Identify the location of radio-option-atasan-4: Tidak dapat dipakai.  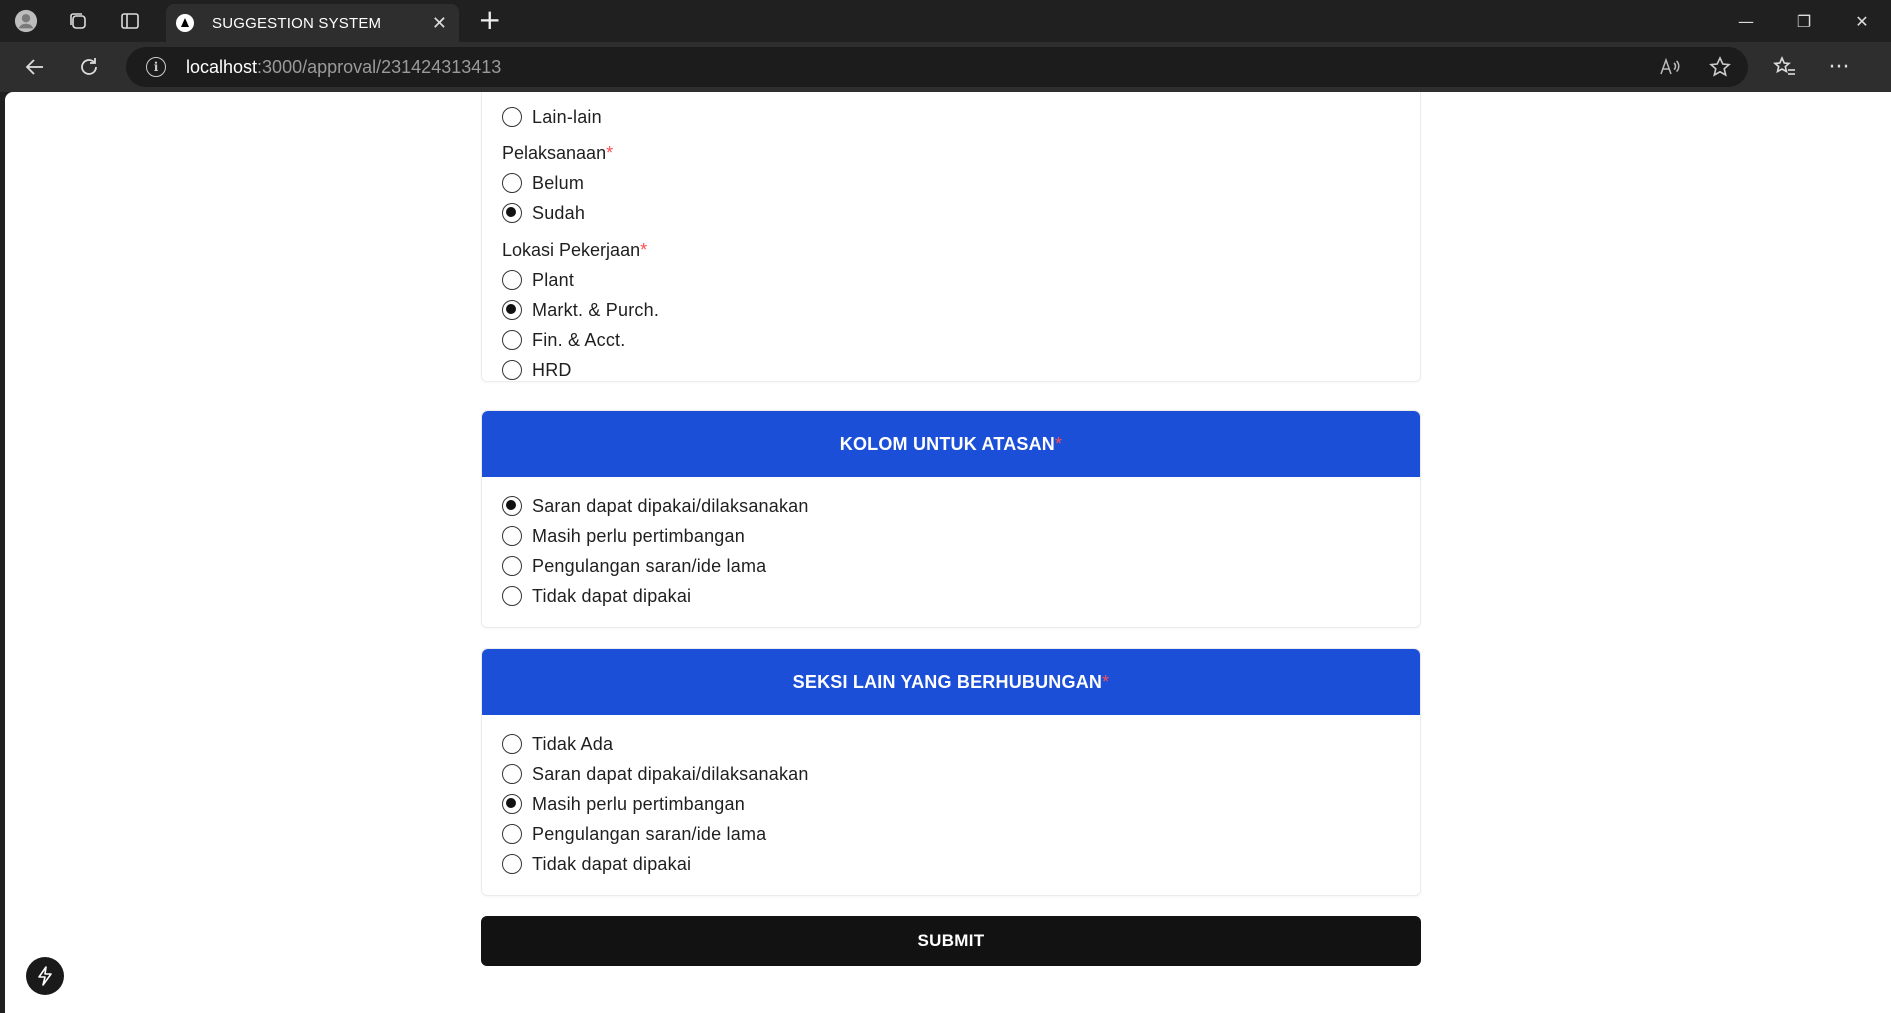
(596, 596).